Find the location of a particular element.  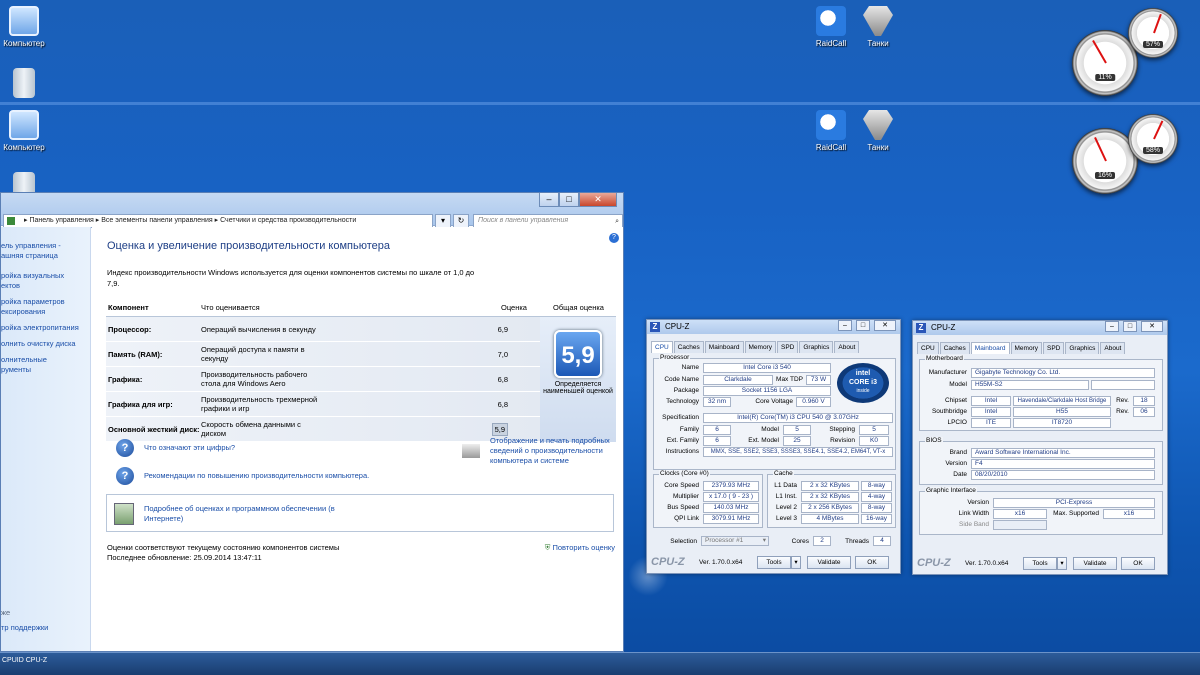

bios-brand-field: Award Software International Inc. is located at coordinates (1063, 453).